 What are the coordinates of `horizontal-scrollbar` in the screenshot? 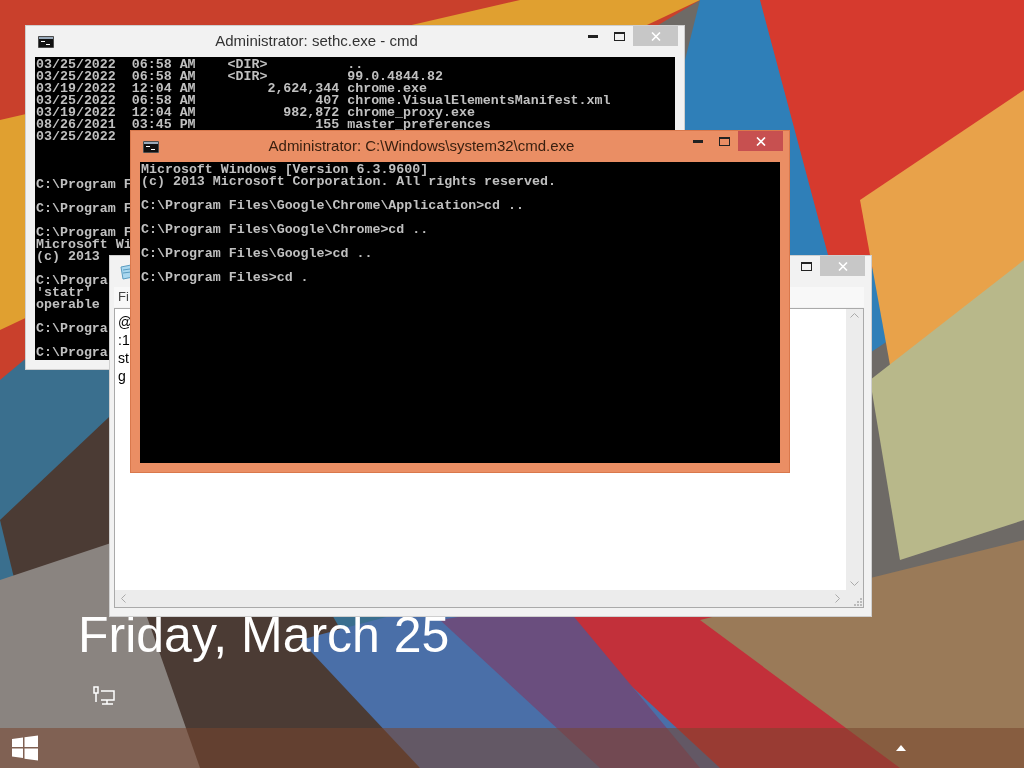 It's located at (480, 598).